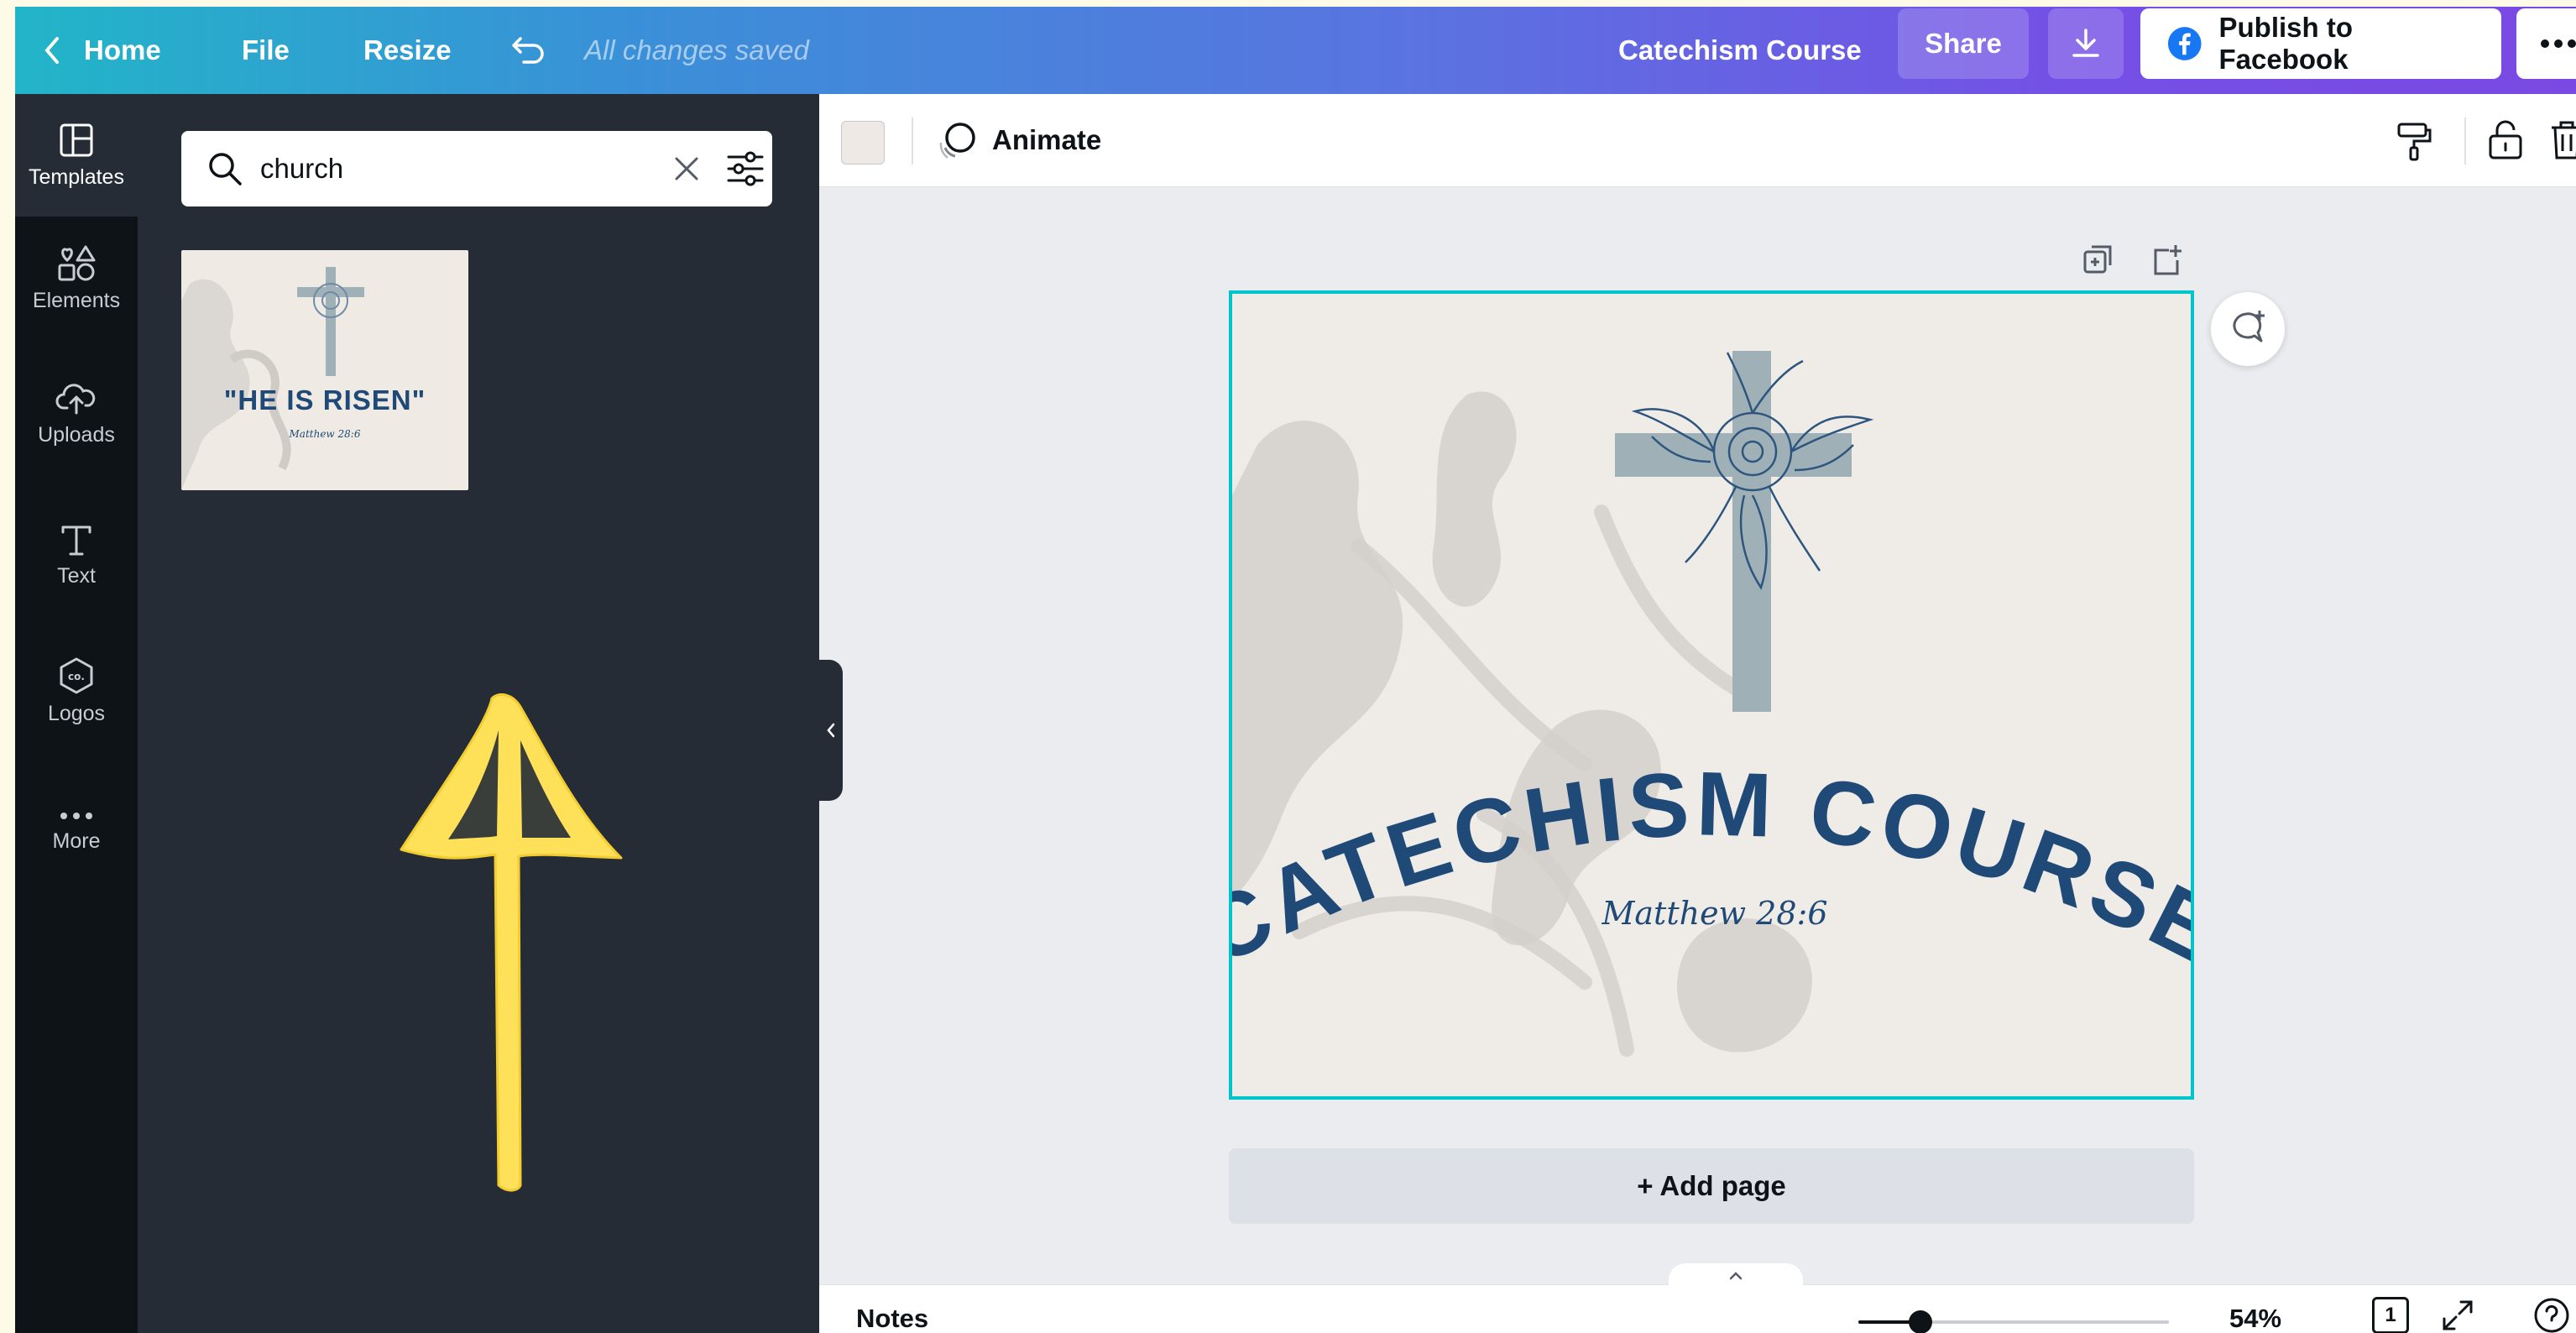  Describe the element at coordinates (76, 140) in the screenshot. I see `templates-icon` at that location.